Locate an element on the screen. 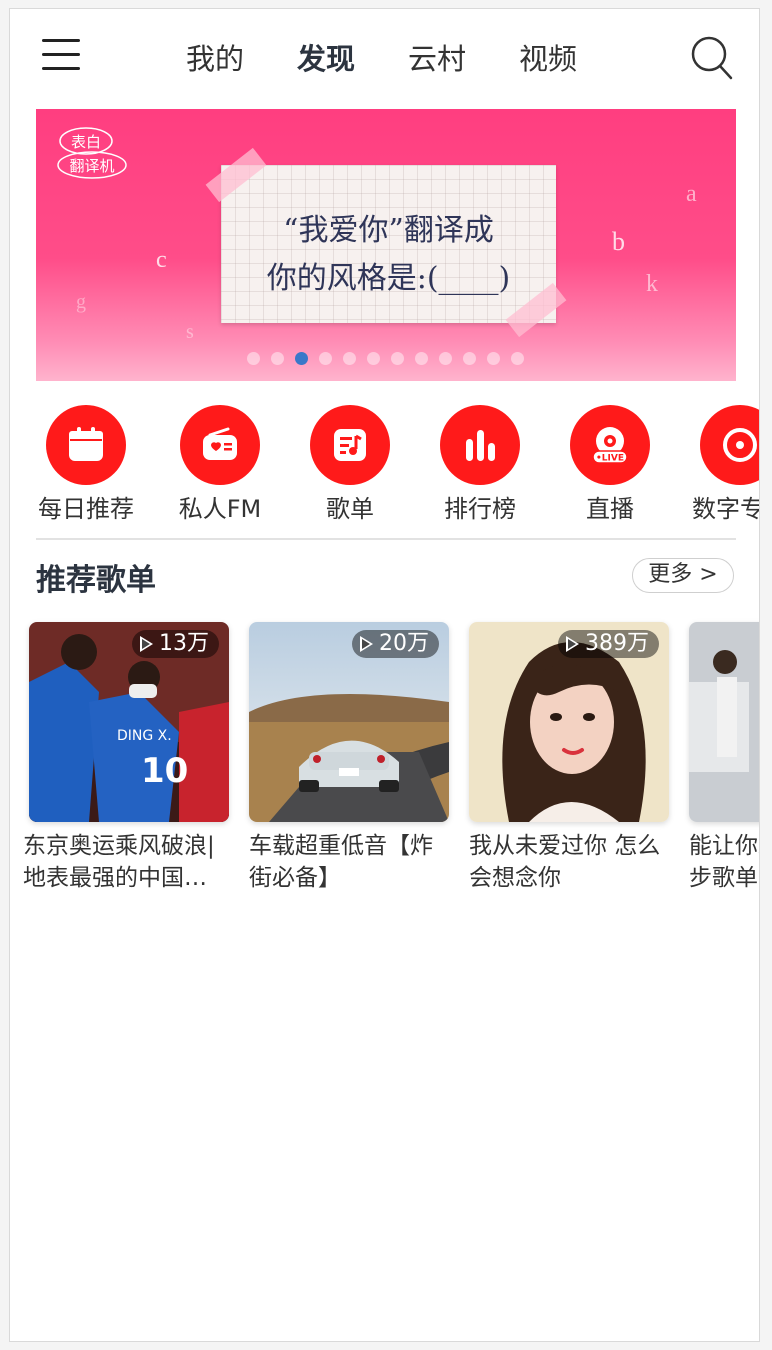 This screenshot has width=772, height=1350. menu-icon is located at coordinates (61, 55).